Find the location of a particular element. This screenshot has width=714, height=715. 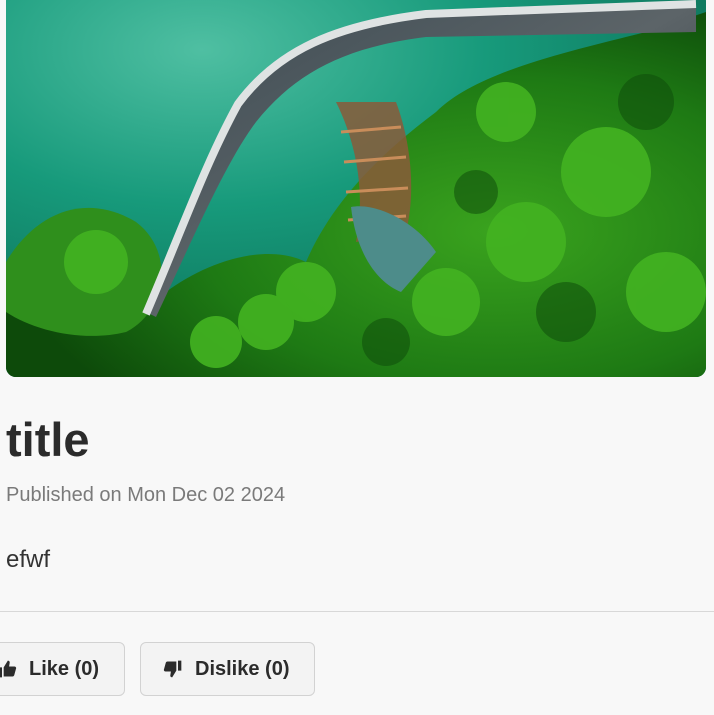

post-published-date: Published on Mon Dec 02 2024 is located at coordinates (146, 495).